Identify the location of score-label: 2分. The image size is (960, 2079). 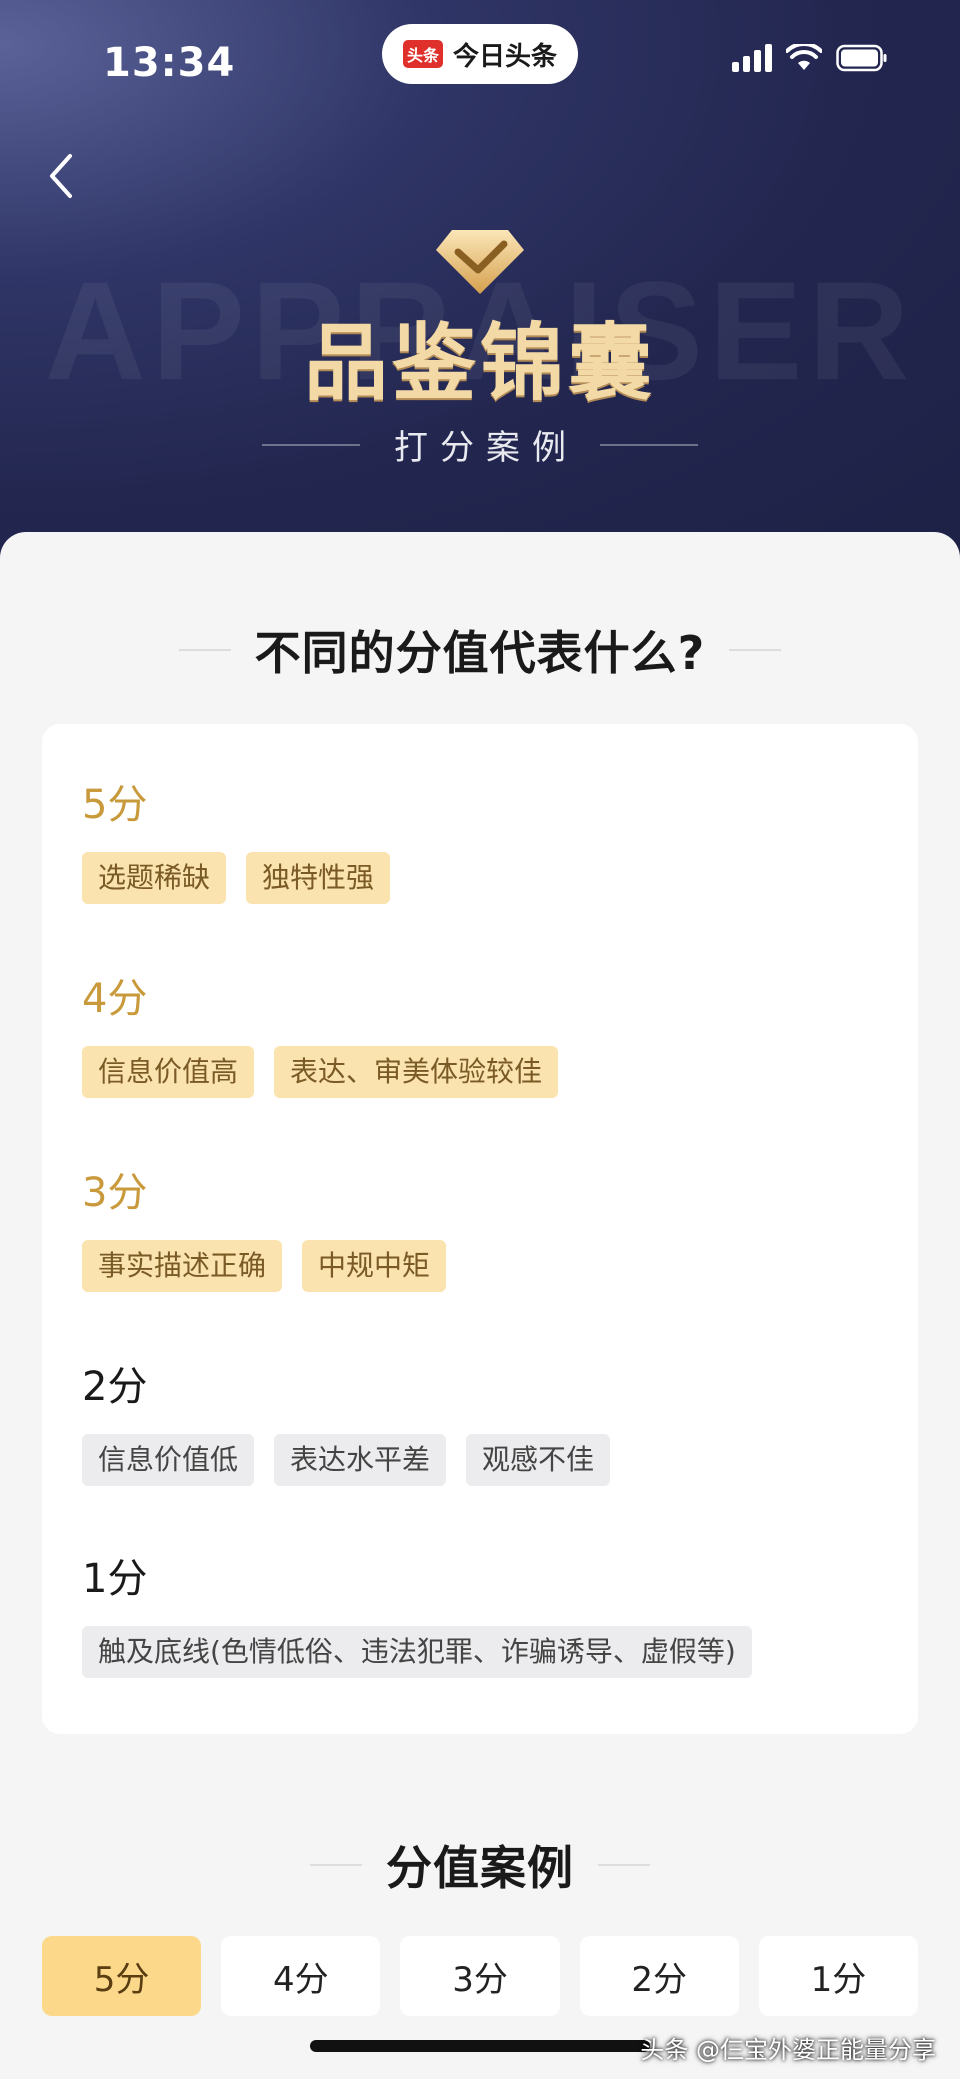
(115, 1387).